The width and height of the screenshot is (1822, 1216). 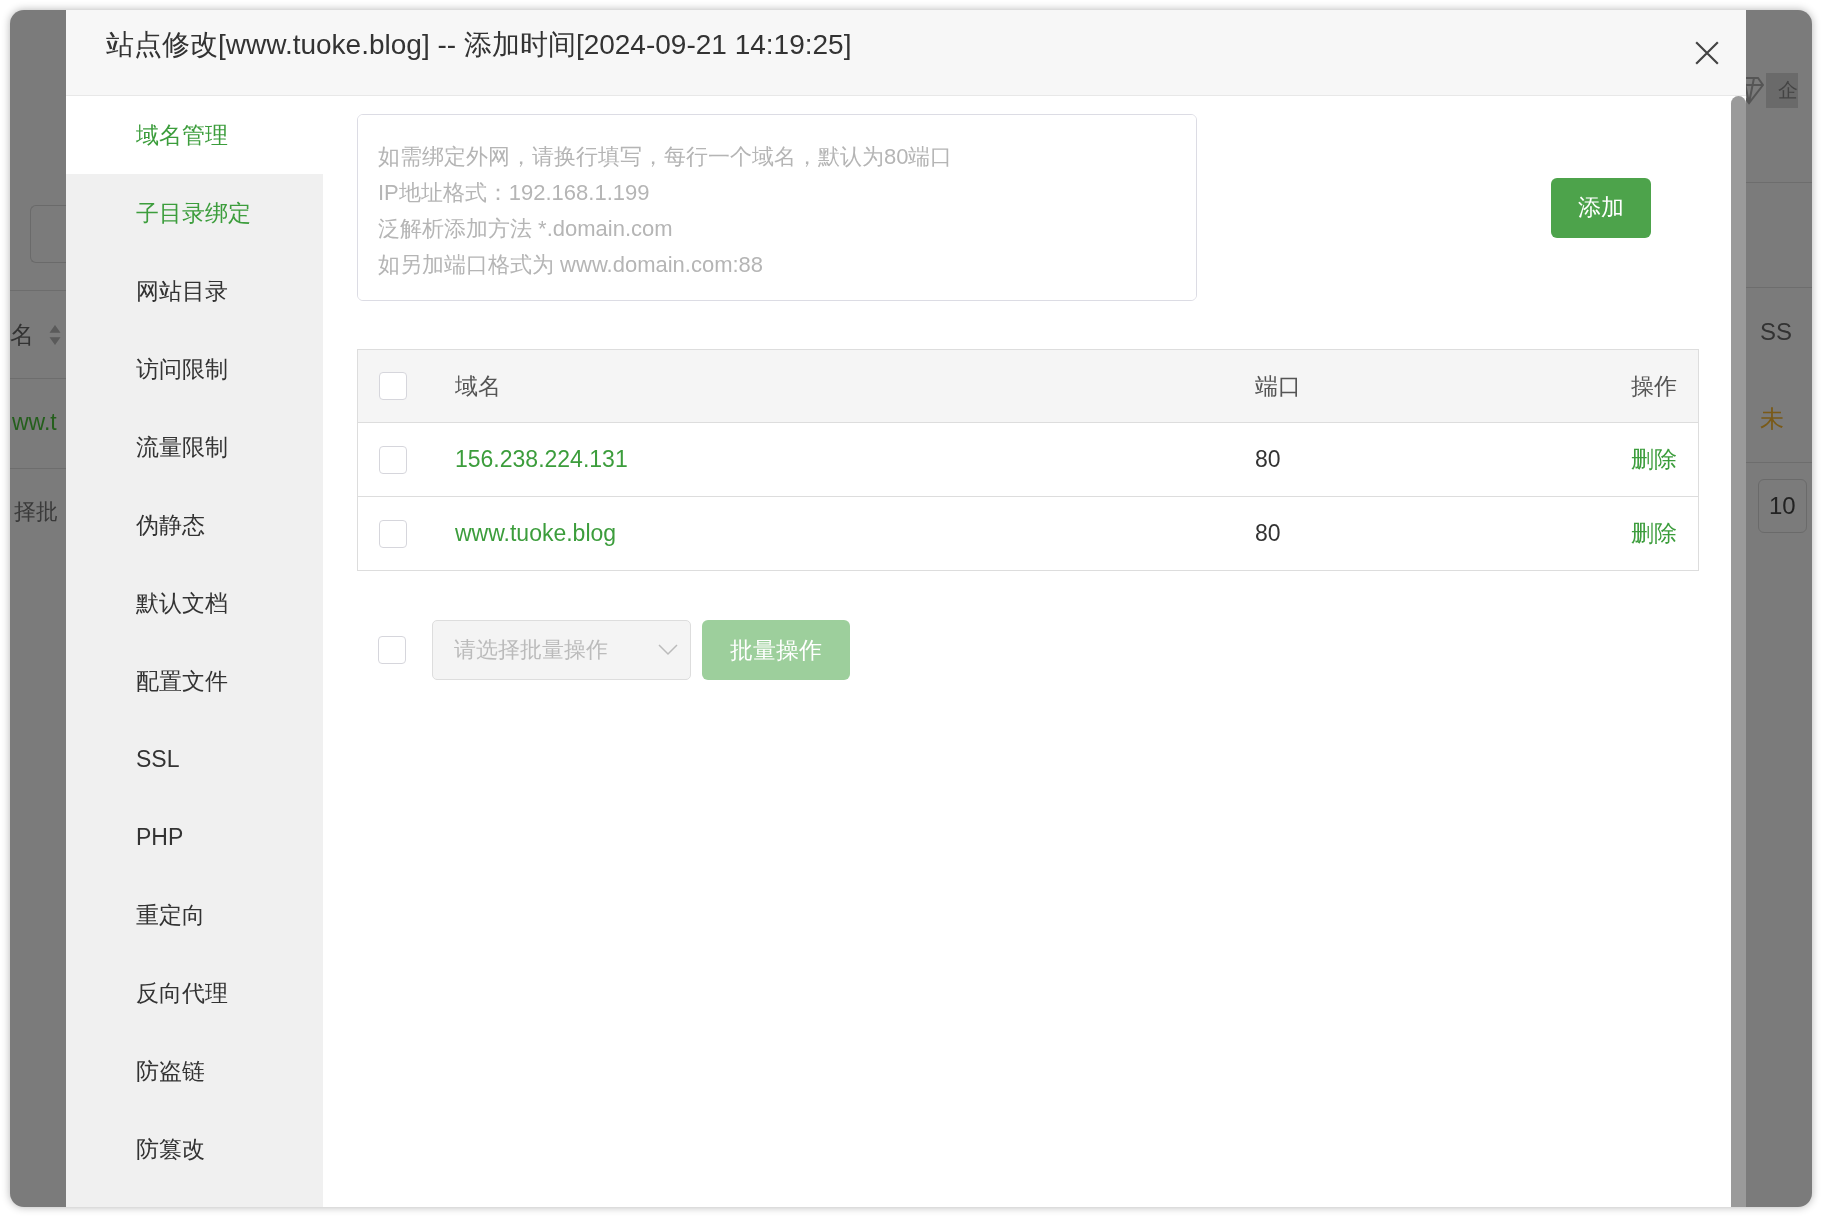 What do you see at coordinates (194, 993) in the screenshot?
I see `sidebar-item: 反向代理` at bounding box center [194, 993].